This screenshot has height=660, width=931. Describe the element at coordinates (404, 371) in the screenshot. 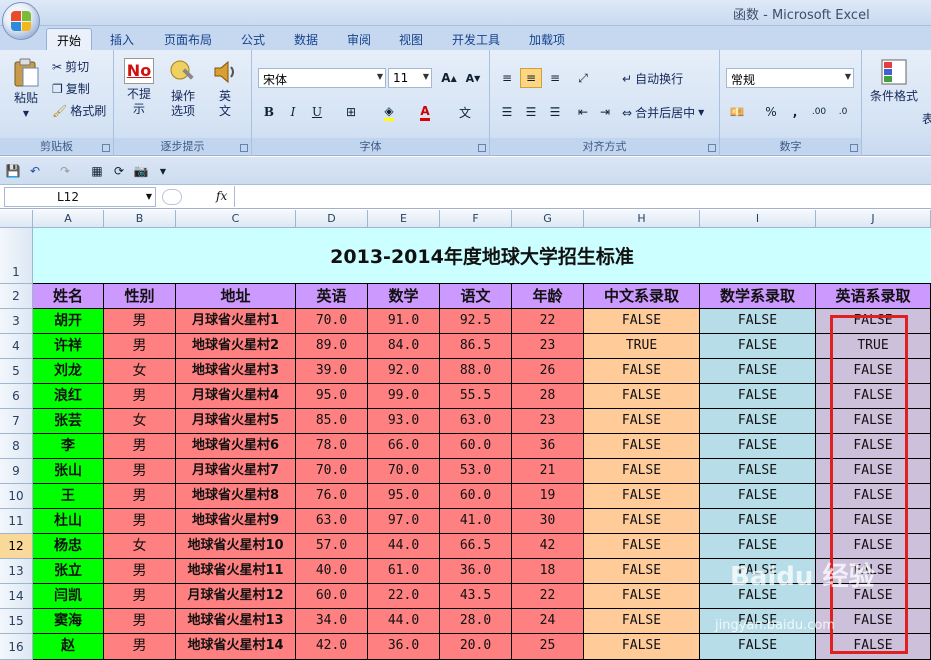

I see `table-cell: 92.0` at that location.